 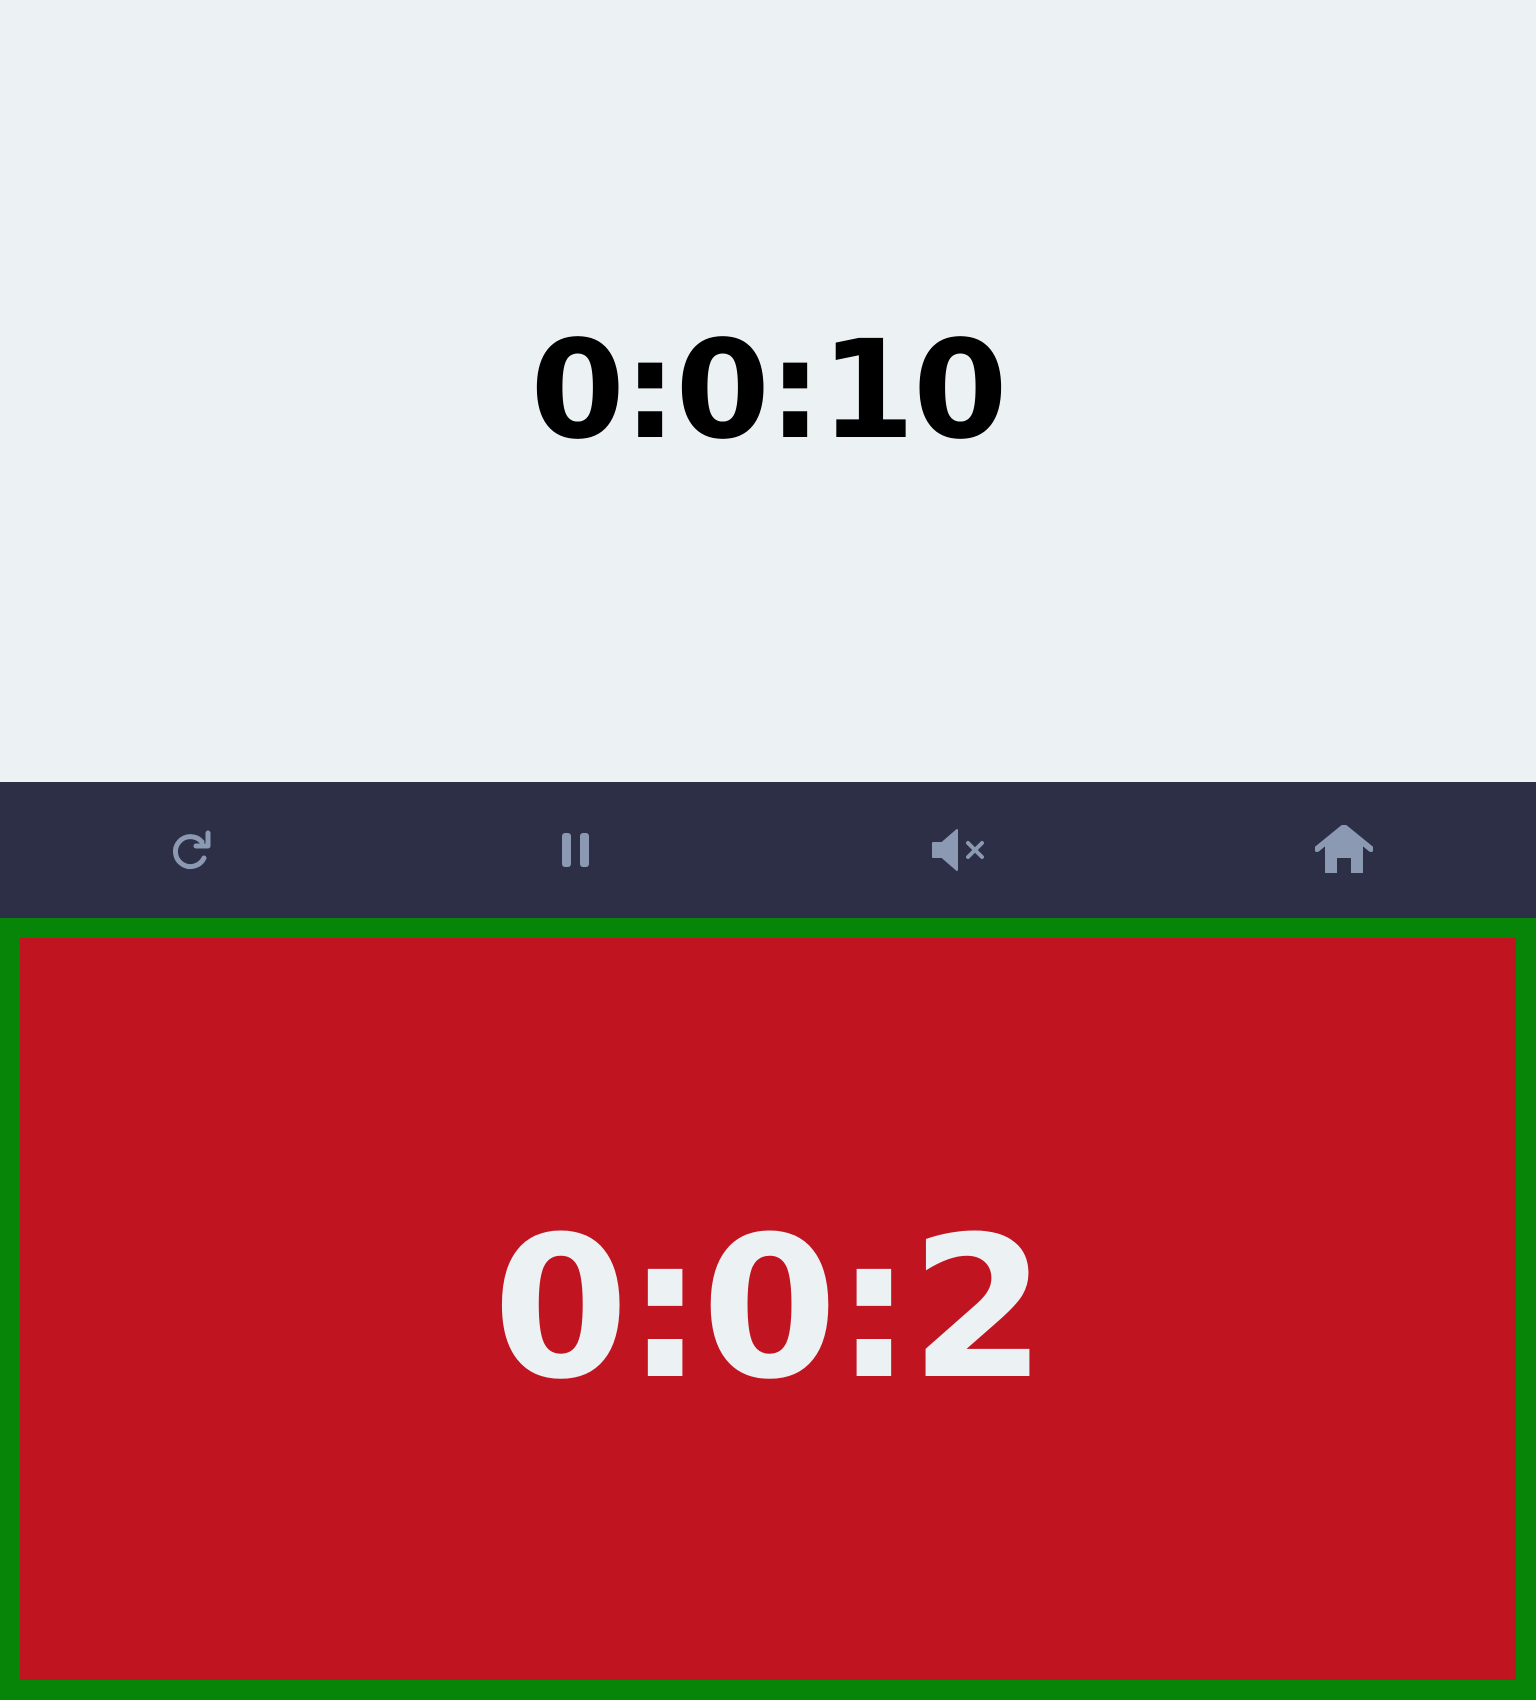 I want to click on pause-button, so click(x=576, y=850).